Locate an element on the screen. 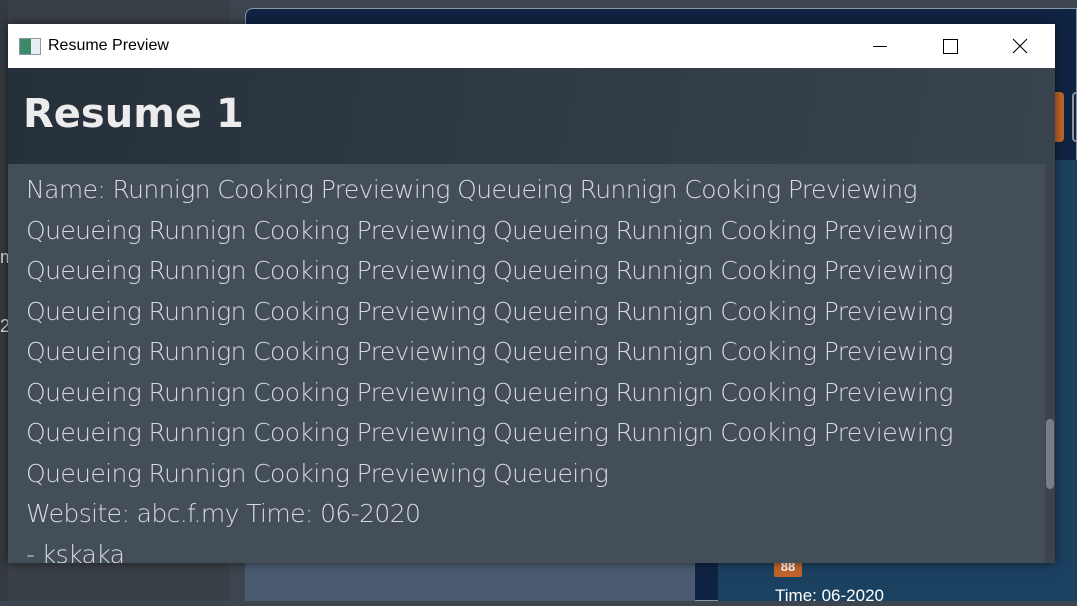  window-title: Resume Preview is located at coordinates (108, 45).